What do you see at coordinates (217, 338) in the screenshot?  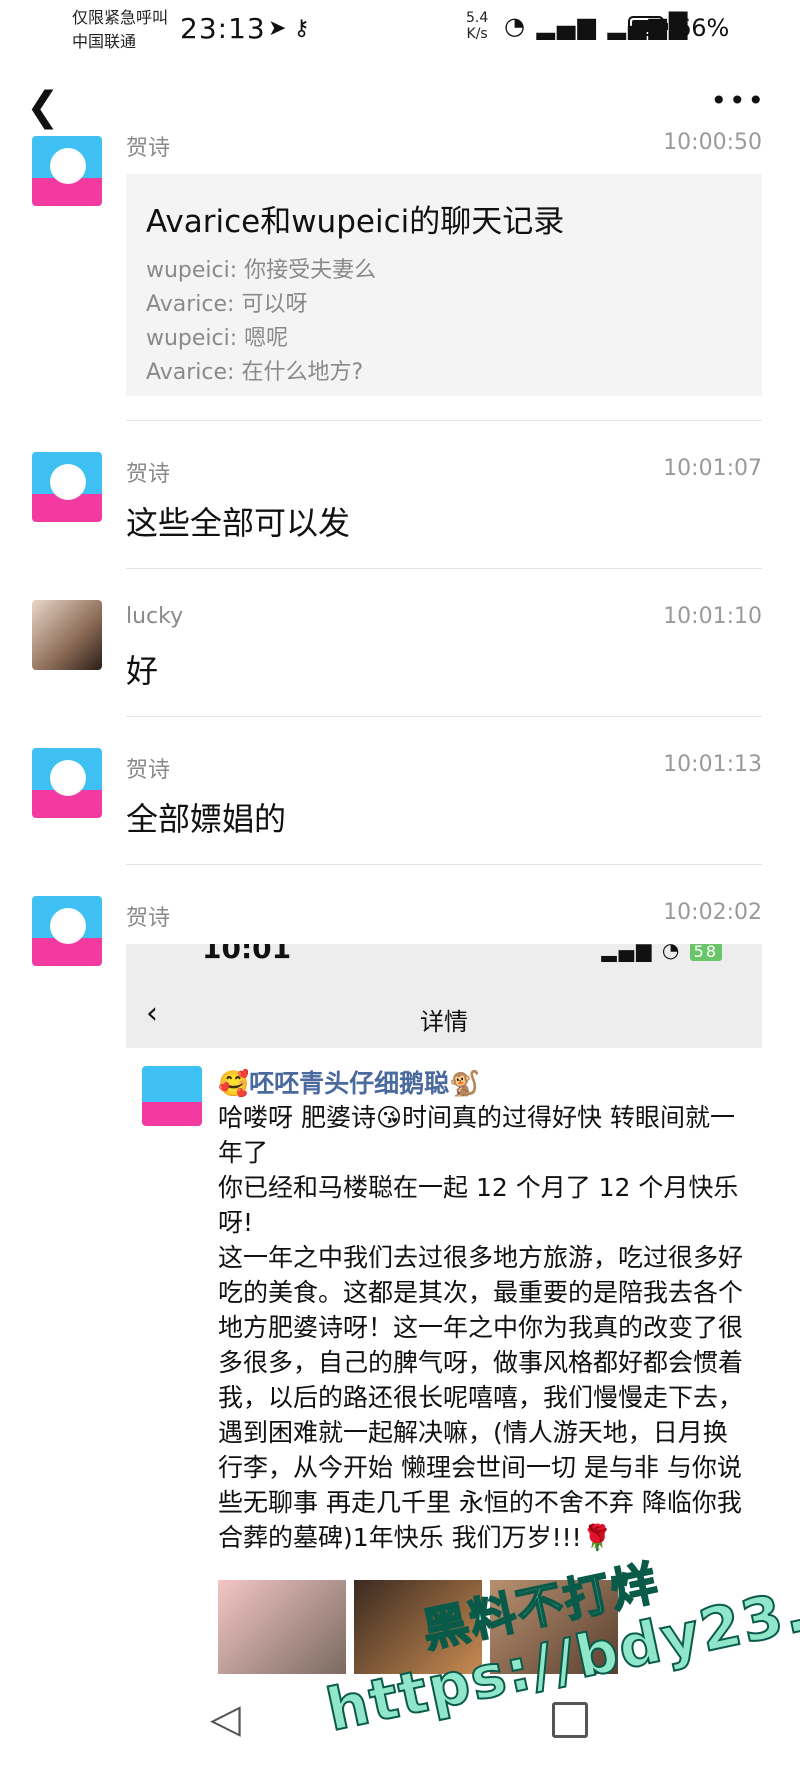 I see `chat-record-line: wupeici: 嗯呢` at bounding box center [217, 338].